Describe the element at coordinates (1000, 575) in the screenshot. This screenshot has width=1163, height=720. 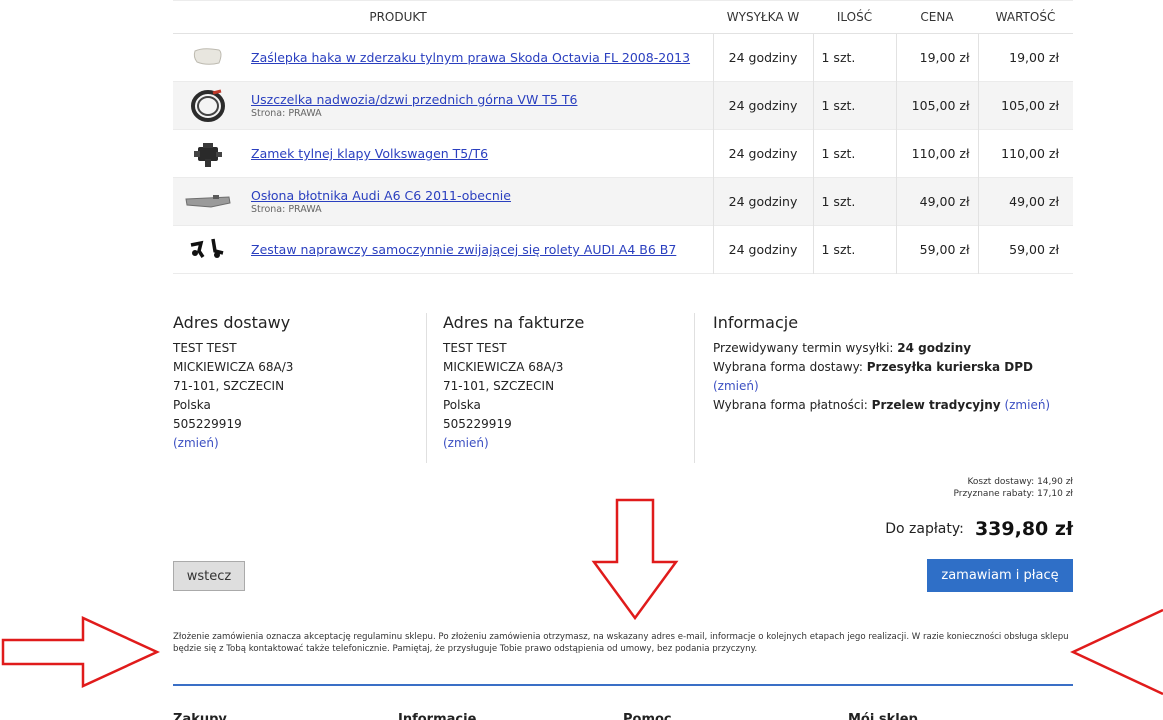
I see `place-order-button: zamawiam i płacę` at that location.